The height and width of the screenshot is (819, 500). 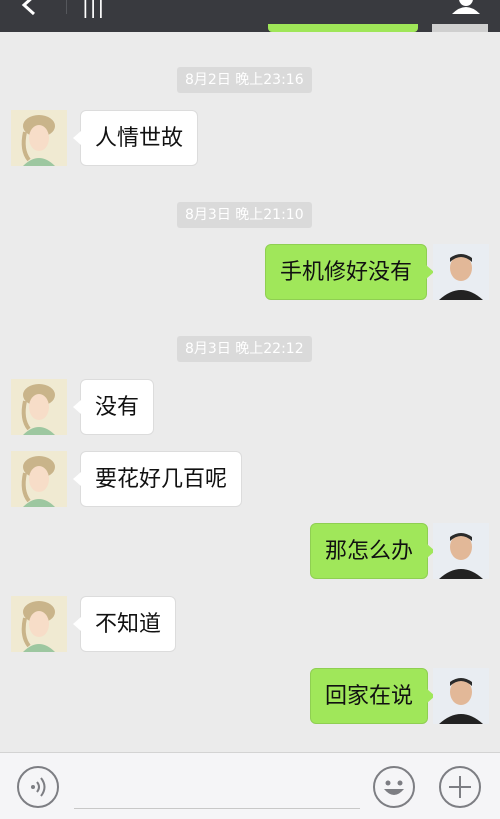 What do you see at coordinates (394, 787) in the screenshot?
I see `emoji-icon` at bounding box center [394, 787].